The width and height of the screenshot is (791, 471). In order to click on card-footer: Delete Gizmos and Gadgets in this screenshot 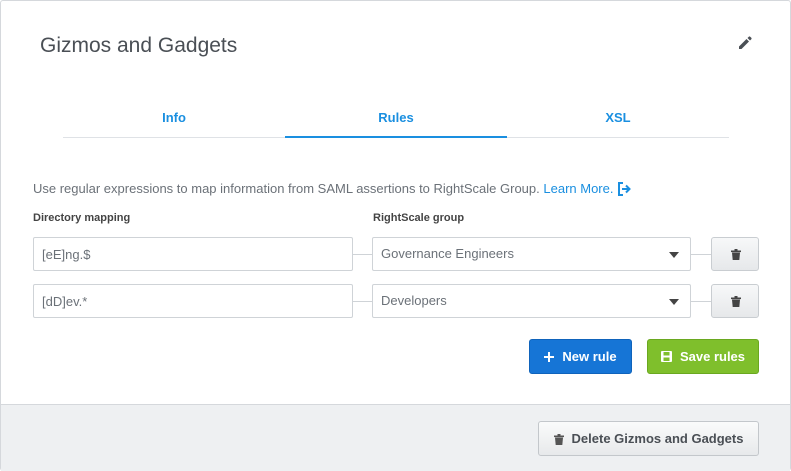, I will do `click(395, 437)`.